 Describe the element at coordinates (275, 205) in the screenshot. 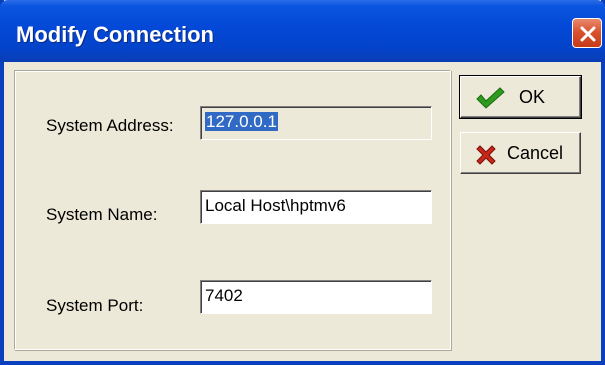

I see `system-name-value: Local Host\hptmv6` at that location.